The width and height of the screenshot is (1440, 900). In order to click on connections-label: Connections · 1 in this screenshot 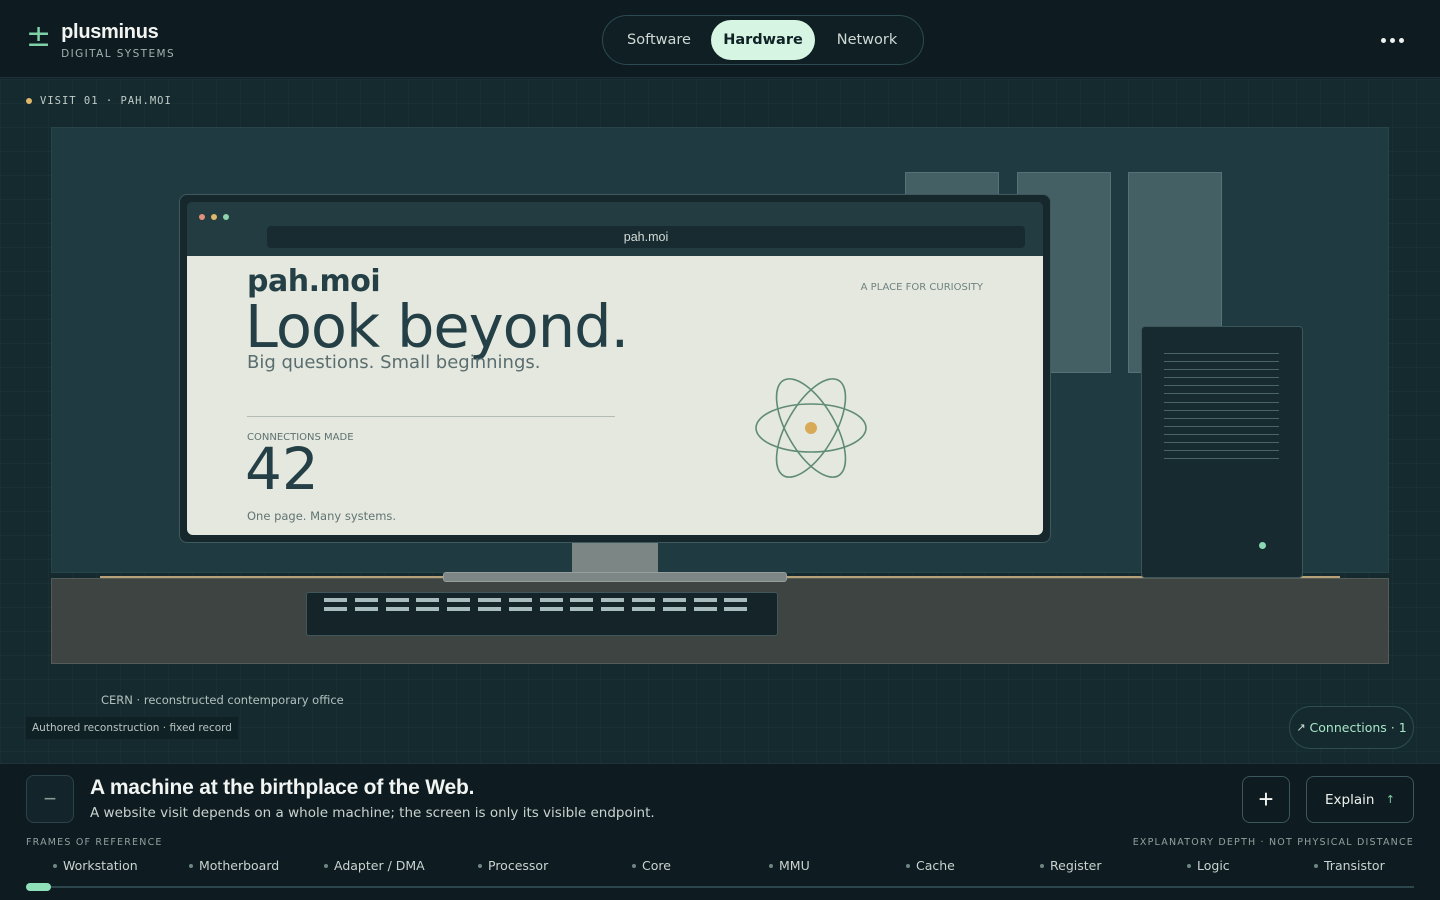, I will do `click(1358, 727)`.